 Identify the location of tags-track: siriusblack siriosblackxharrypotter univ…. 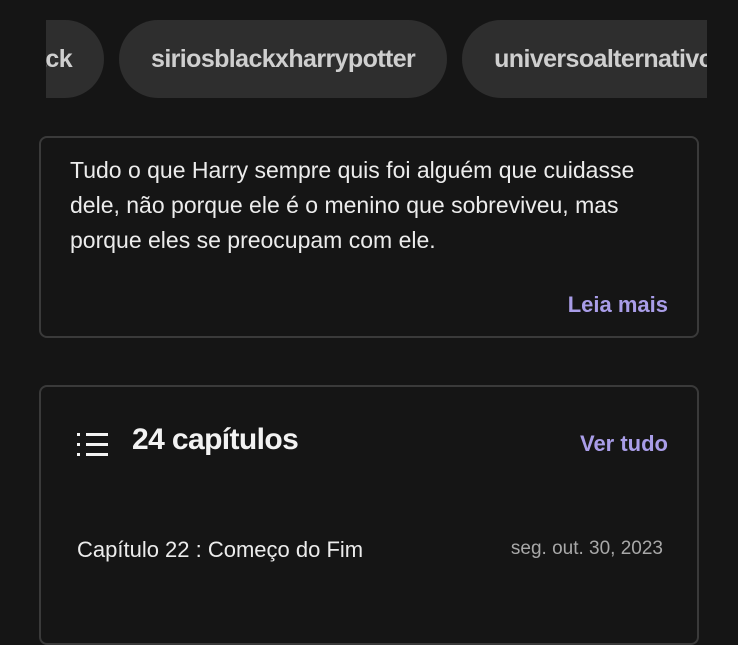
(376, 59).